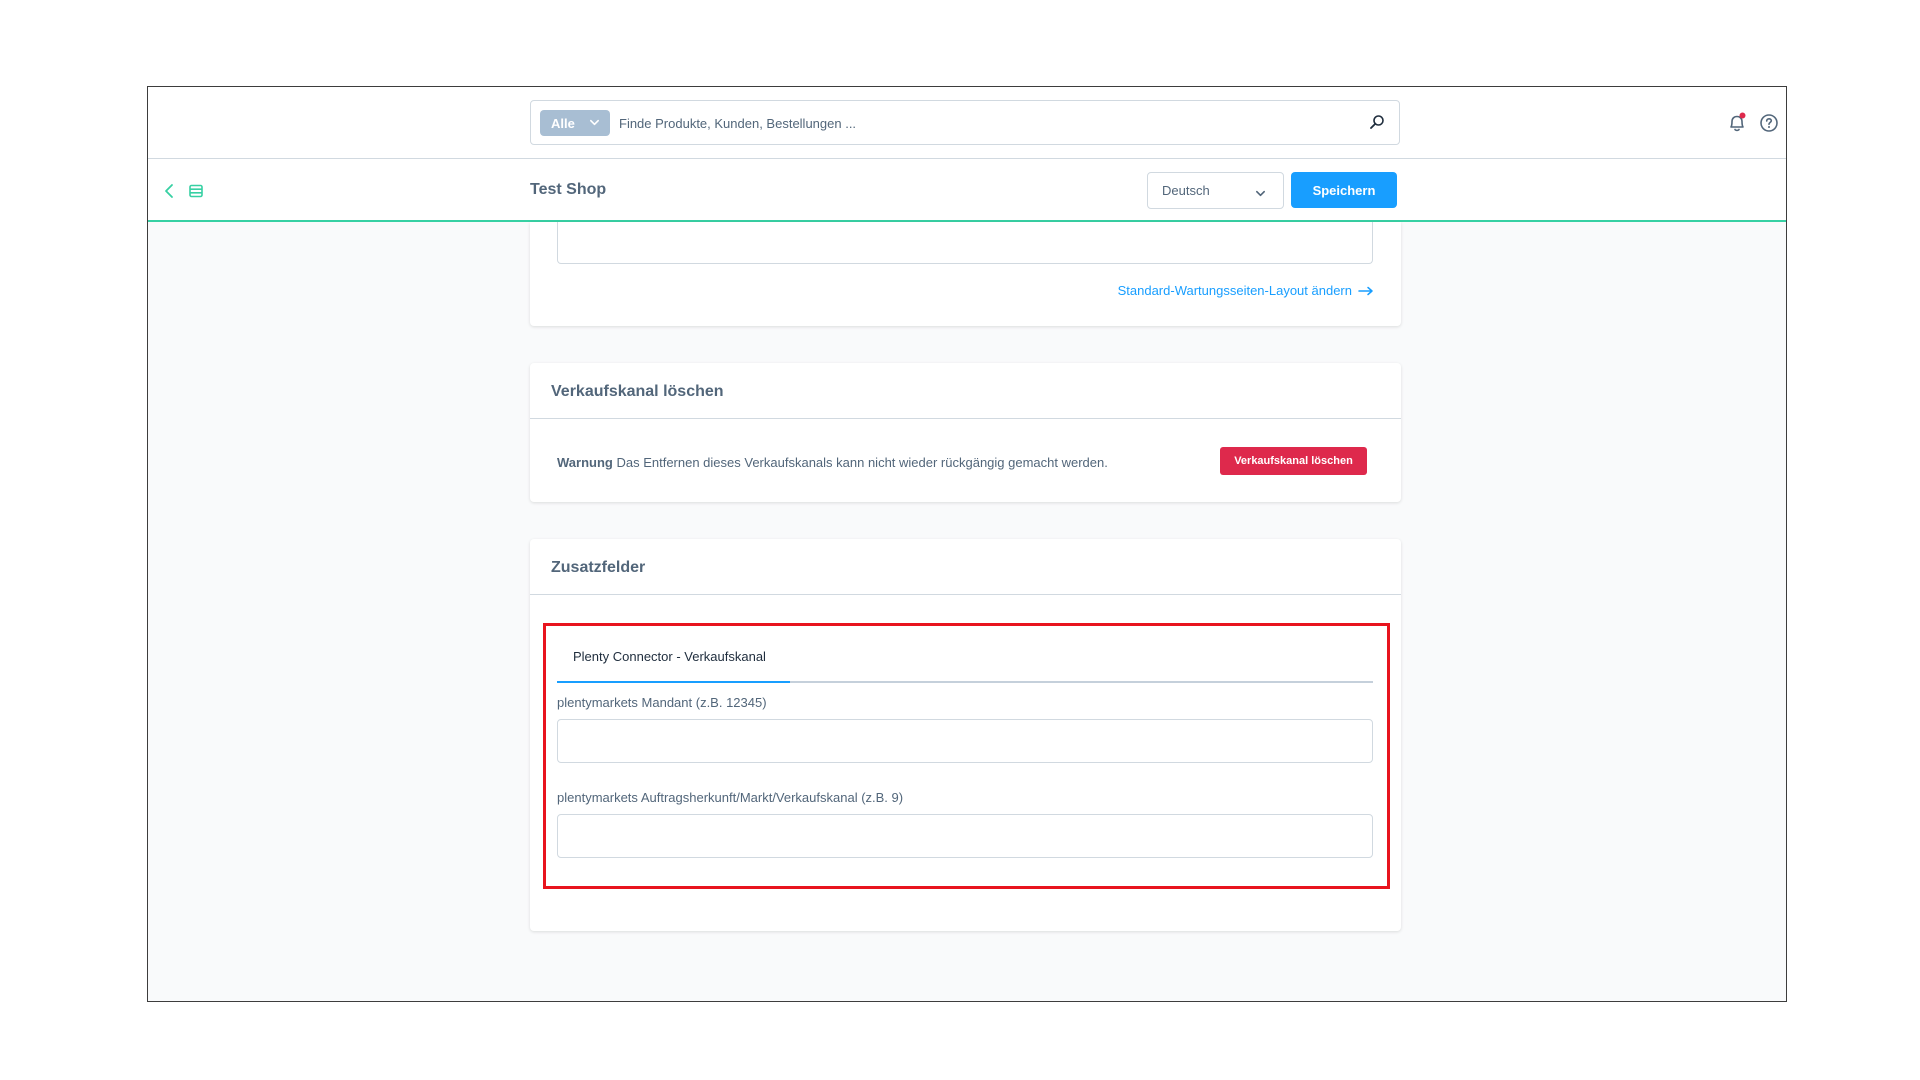 The image size is (1920, 1080). What do you see at coordinates (967, 190) in the screenshot?
I see `smart-bar: Test Shop Deutsch Speichern` at bounding box center [967, 190].